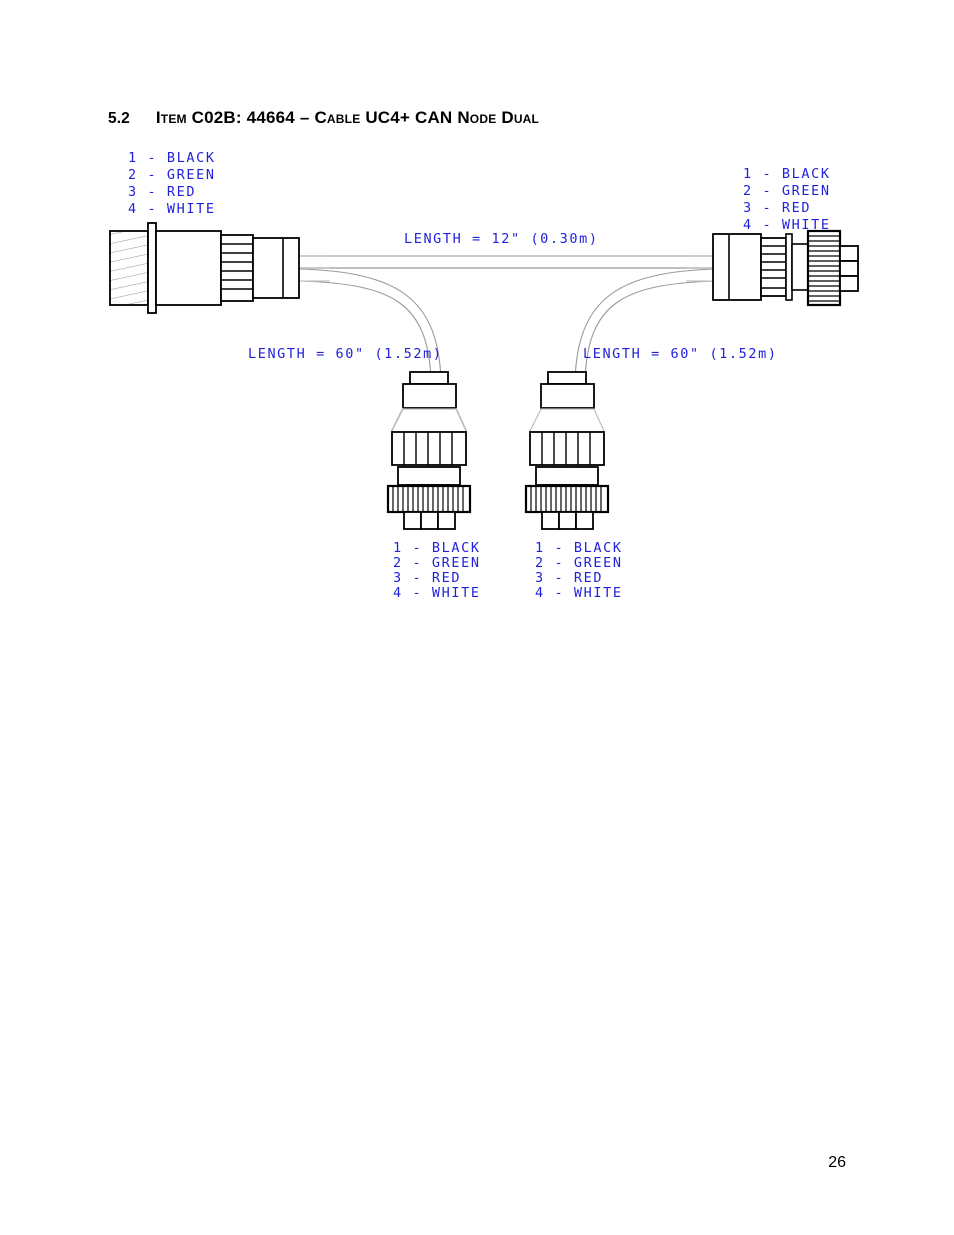 Image resolution: width=954 pixels, height=1235 pixels. What do you see at coordinates (680, 354) in the screenshot?
I see `label-branch-right-length: LENGTH = 60" (1.52m)` at bounding box center [680, 354].